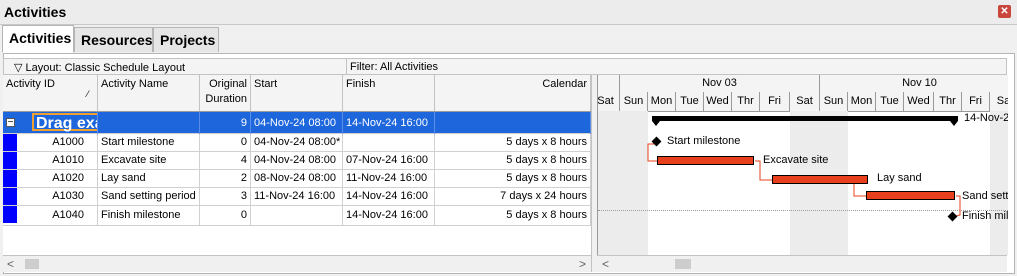 This screenshot has height=276, width=1017. Describe the element at coordinates (149, 196) in the screenshot. I see `activity-name: Sand setting period` at that location.